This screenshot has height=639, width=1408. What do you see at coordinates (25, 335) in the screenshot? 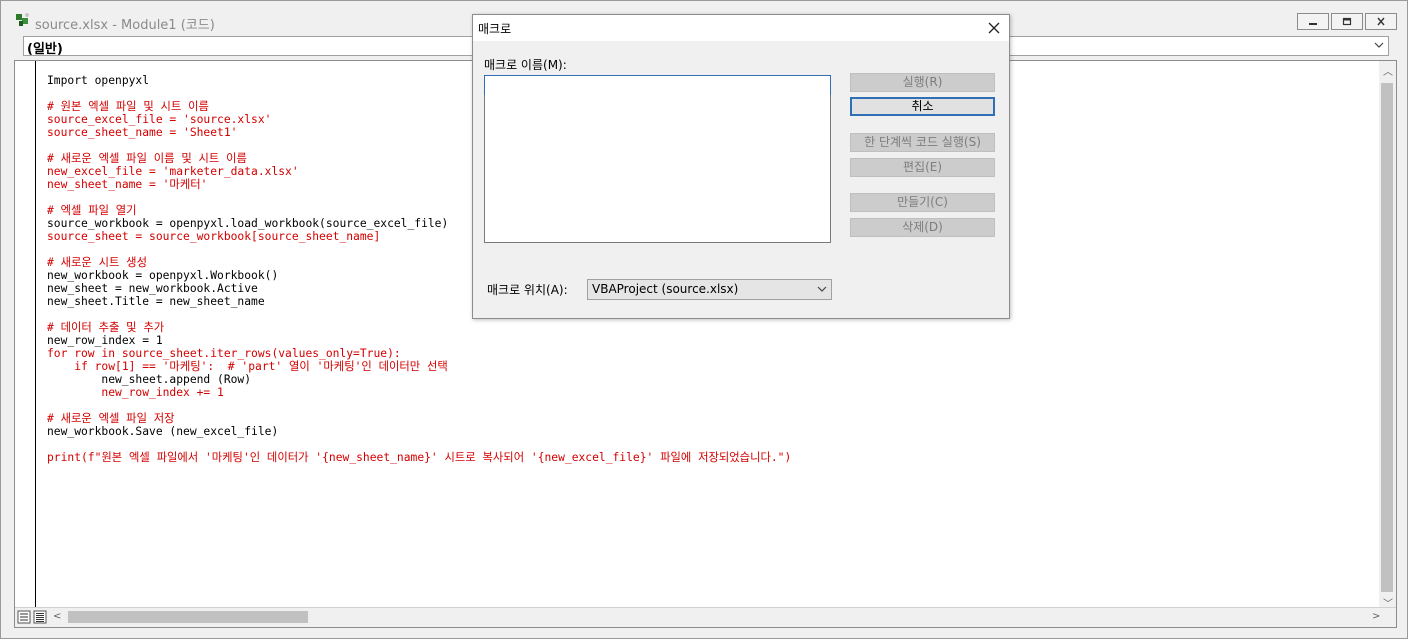
I see `margin-indicator-bar` at bounding box center [25, 335].